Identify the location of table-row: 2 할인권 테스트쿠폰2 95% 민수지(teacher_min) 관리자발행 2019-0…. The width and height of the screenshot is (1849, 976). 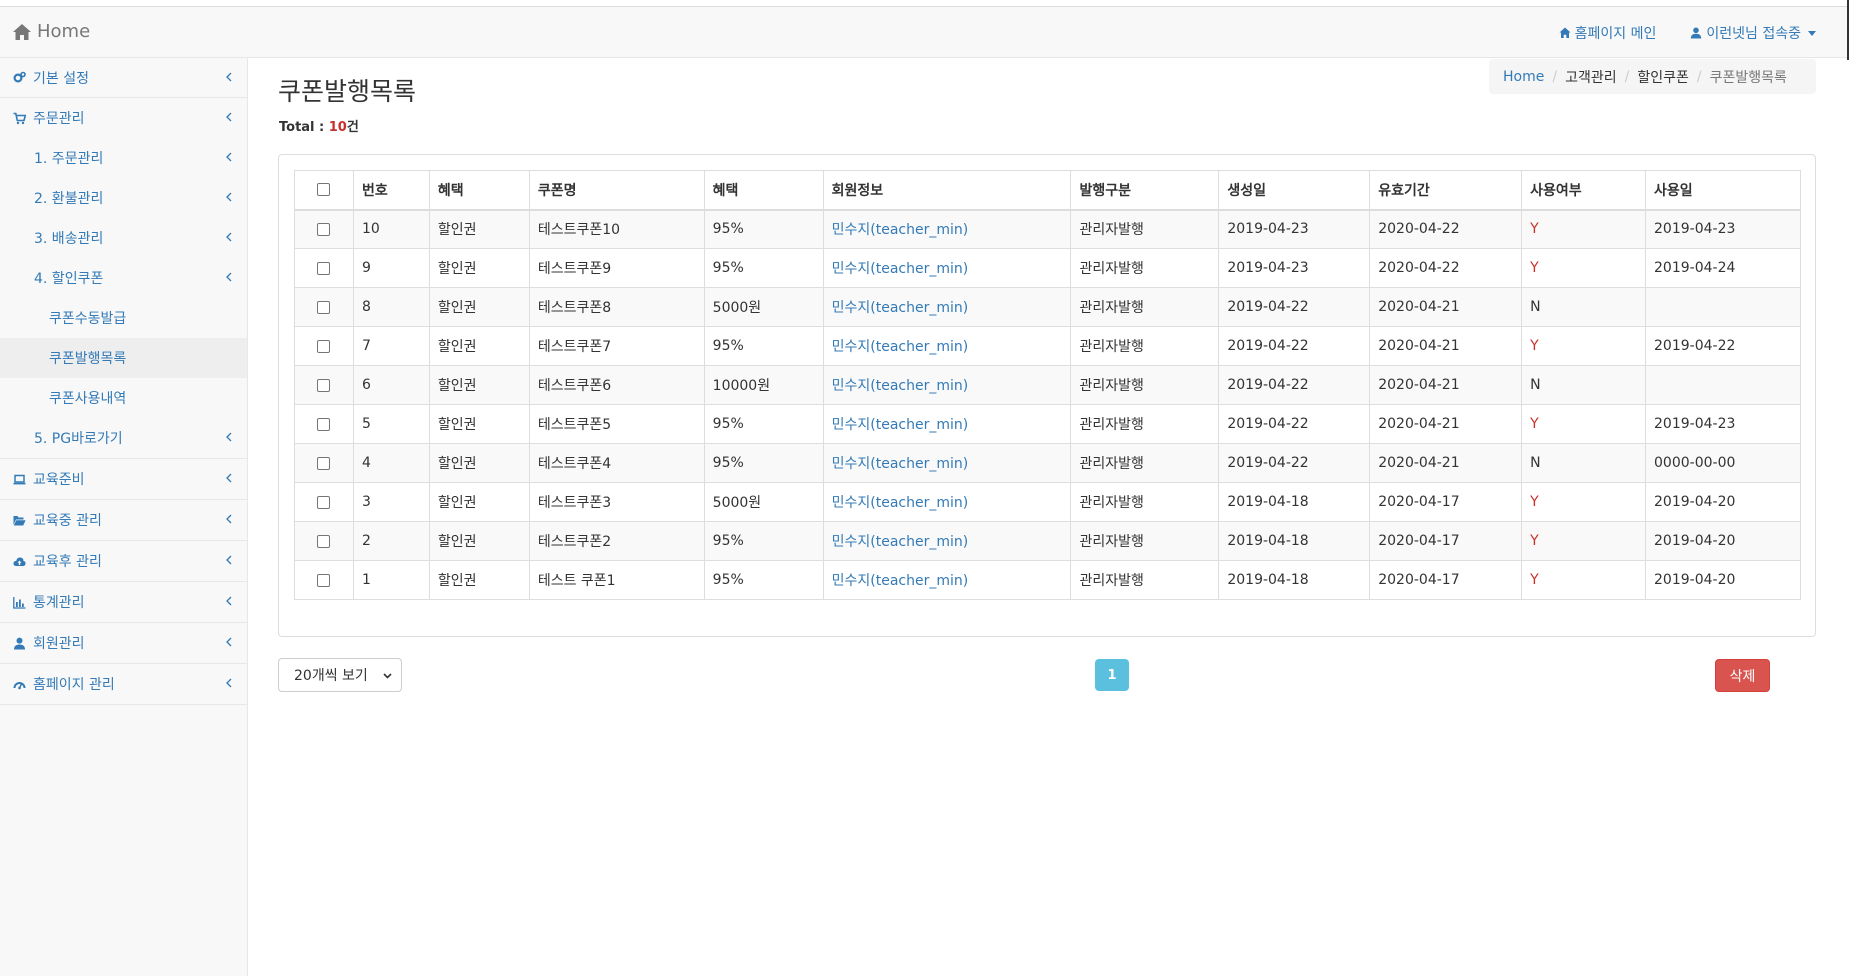
(1047, 541).